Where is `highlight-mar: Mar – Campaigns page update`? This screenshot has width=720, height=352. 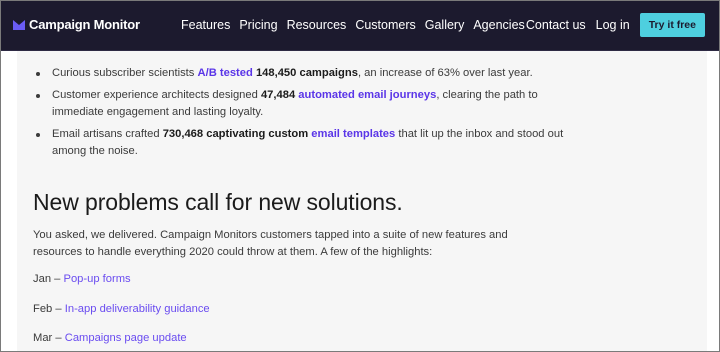 highlight-mar: Mar – Campaigns page update is located at coordinates (110, 338).